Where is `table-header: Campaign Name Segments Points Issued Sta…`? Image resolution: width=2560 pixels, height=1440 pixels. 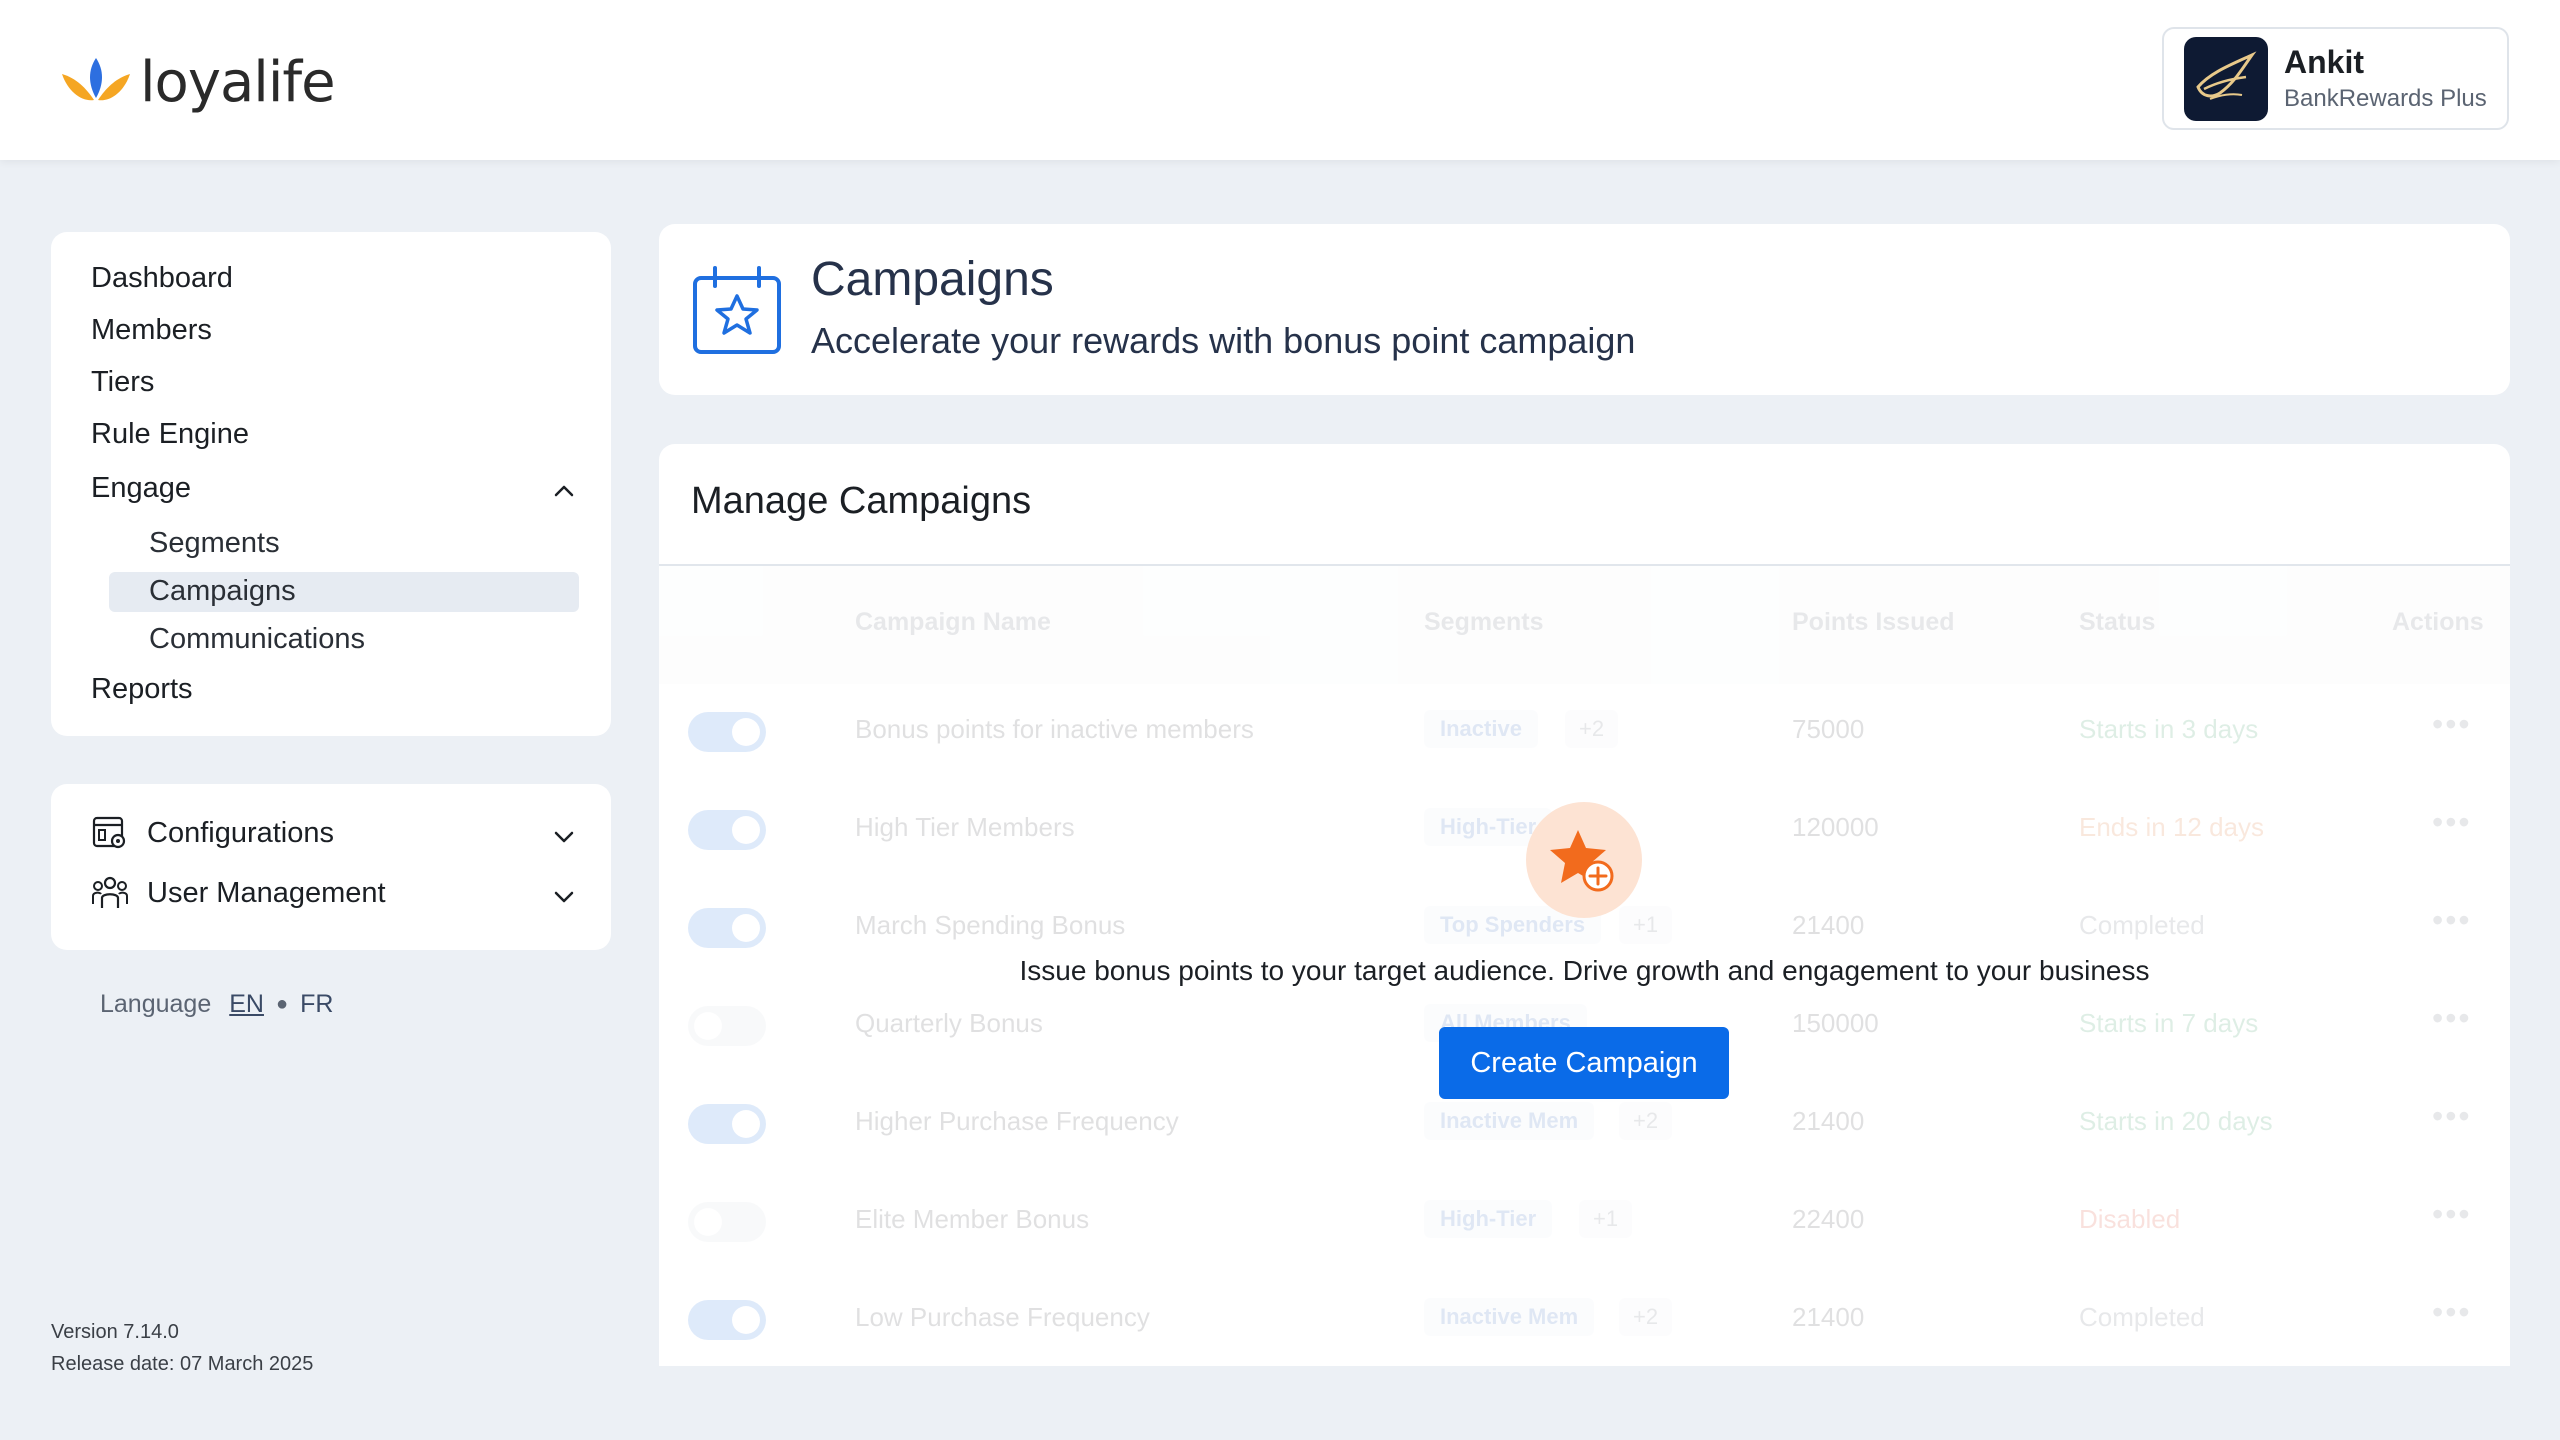
table-header: Campaign Name Segments Points Issued Sta… is located at coordinates (1584, 625).